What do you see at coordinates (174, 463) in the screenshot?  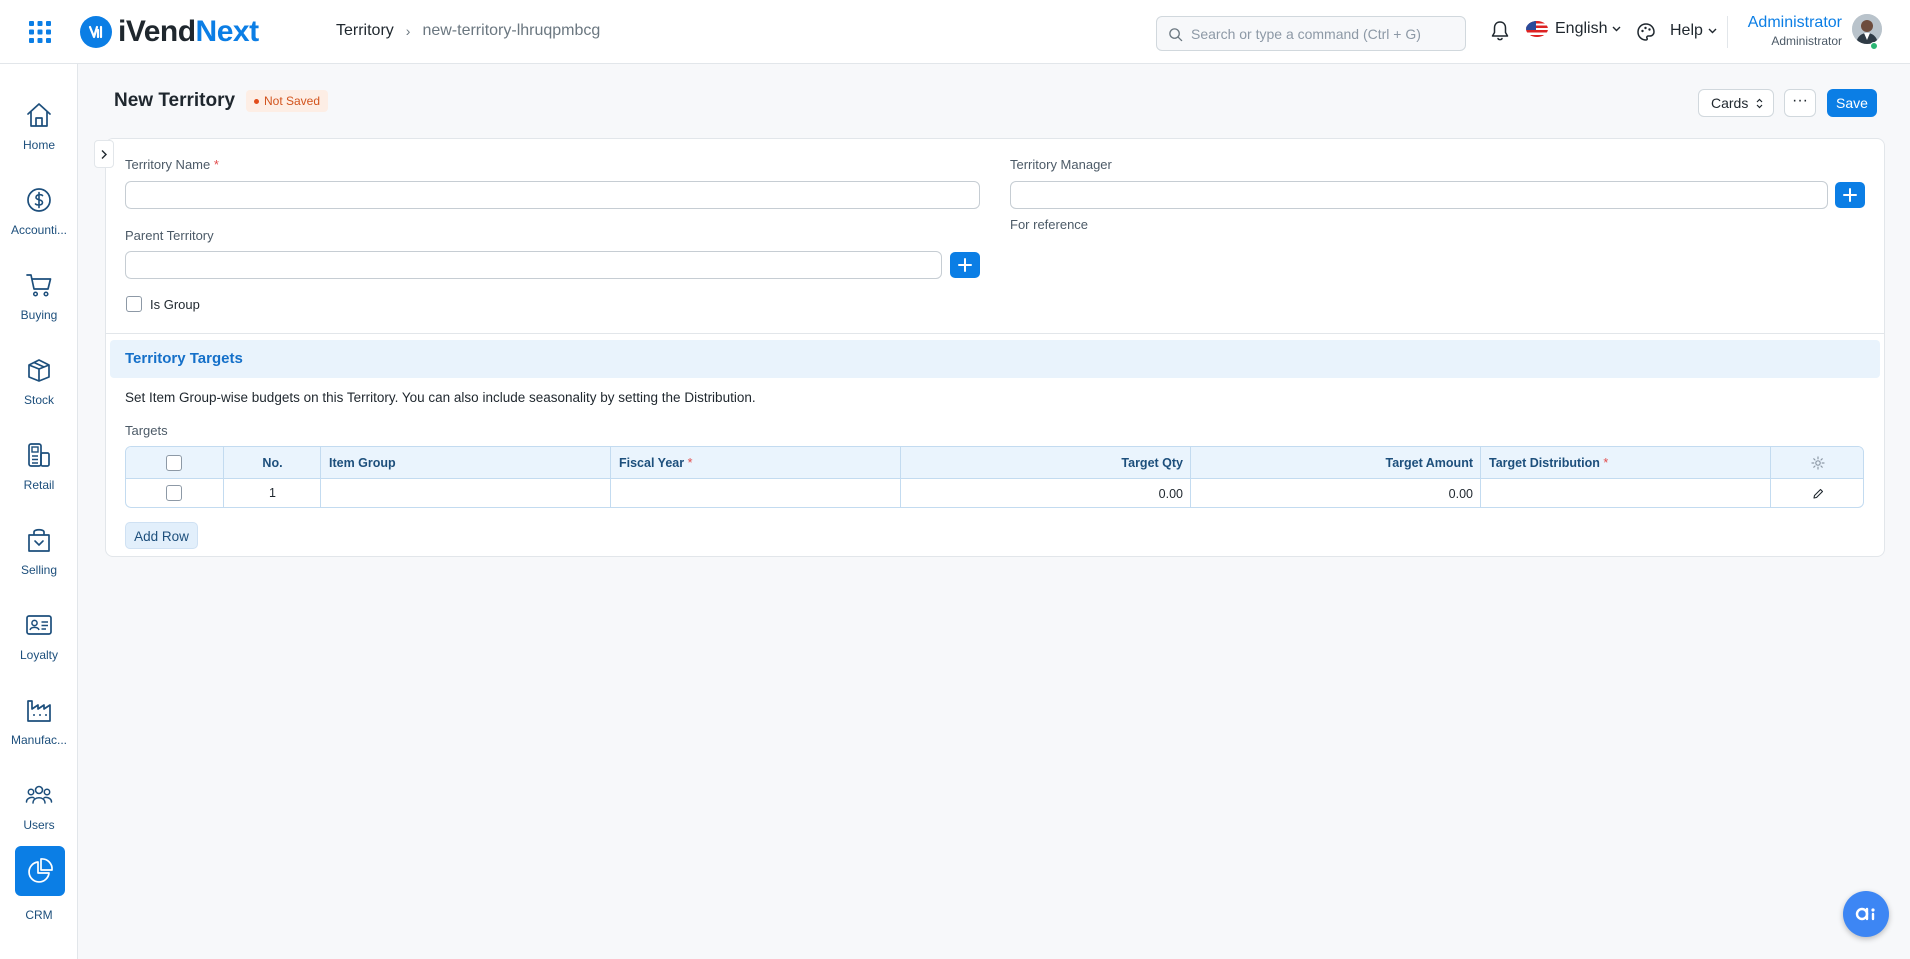 I see `select-all-checkbox` at bounding box center [174, 463].